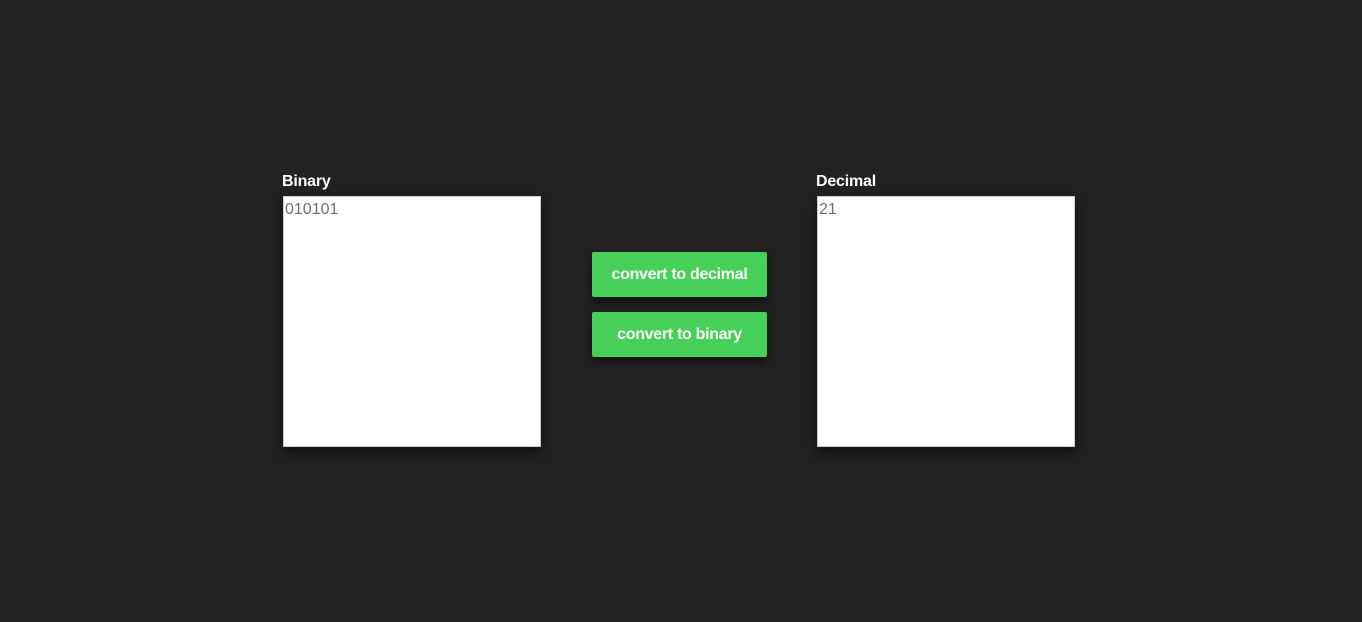 The image size is (1362, 622). What do you see at coordinates (412, 321) in the screenshot?
I see `binary-textarea: 010101` at bounding box center [412, 321].